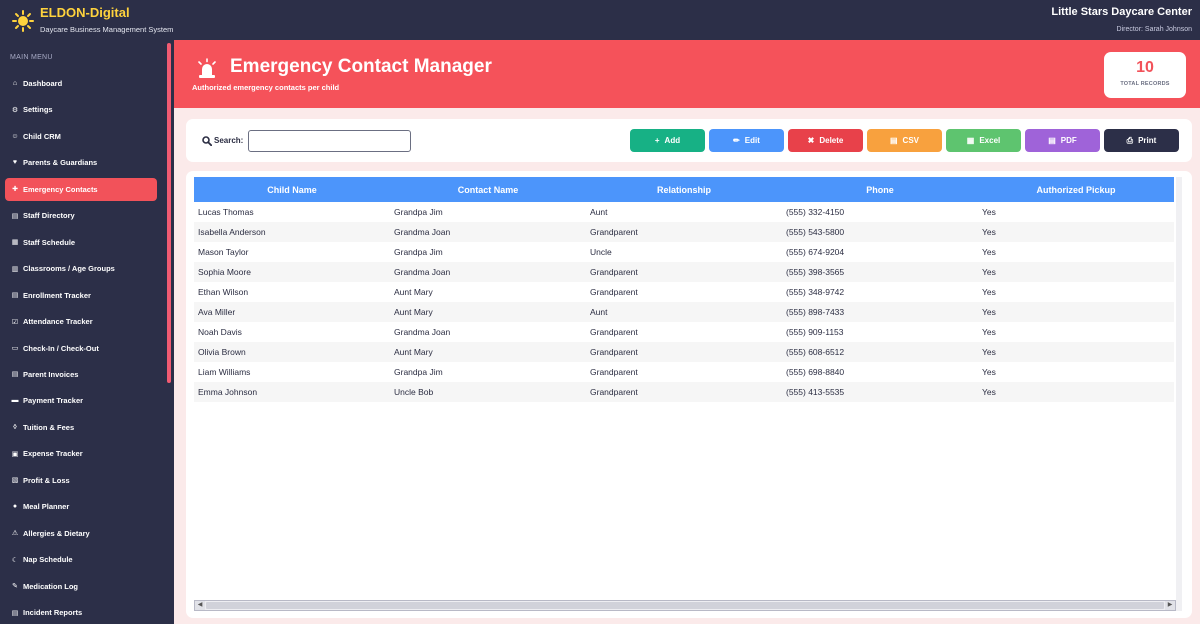 This screenshot has width=1200, height=624. I want to click on sidebar-item-enrollment-tracker: ▤ Enrollment Tracker, so click(81, 295).